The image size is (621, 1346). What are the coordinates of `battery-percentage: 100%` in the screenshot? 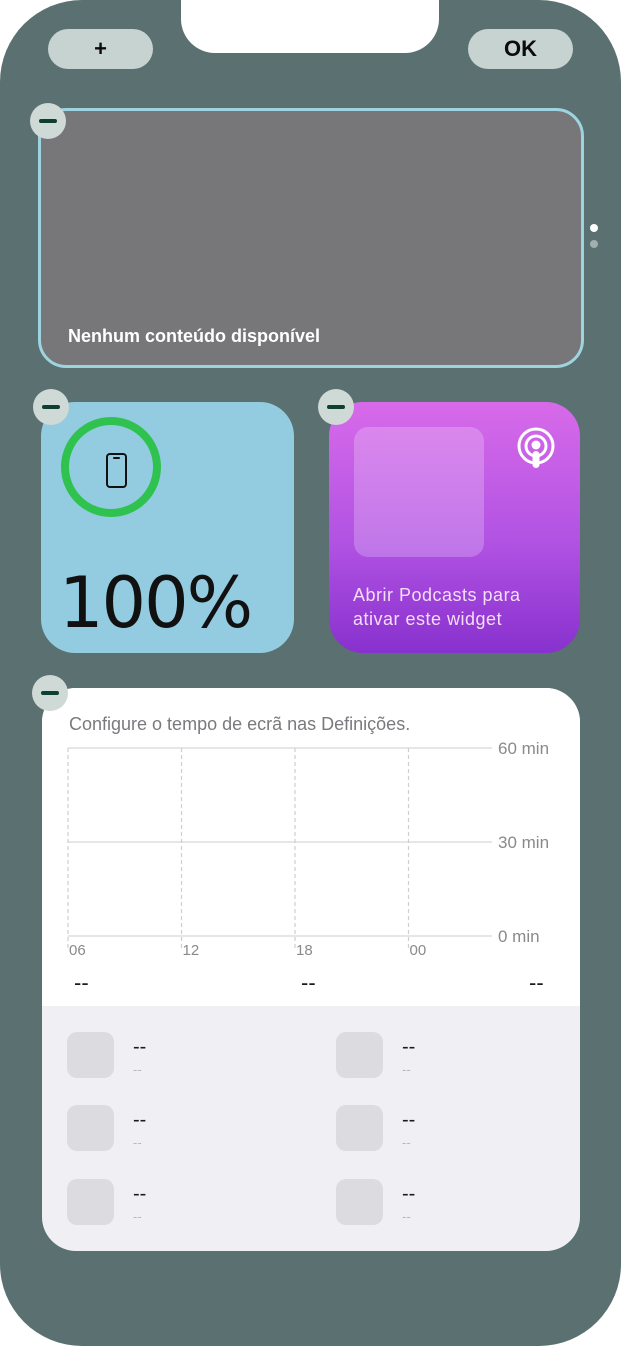 It's located at (156, 603).